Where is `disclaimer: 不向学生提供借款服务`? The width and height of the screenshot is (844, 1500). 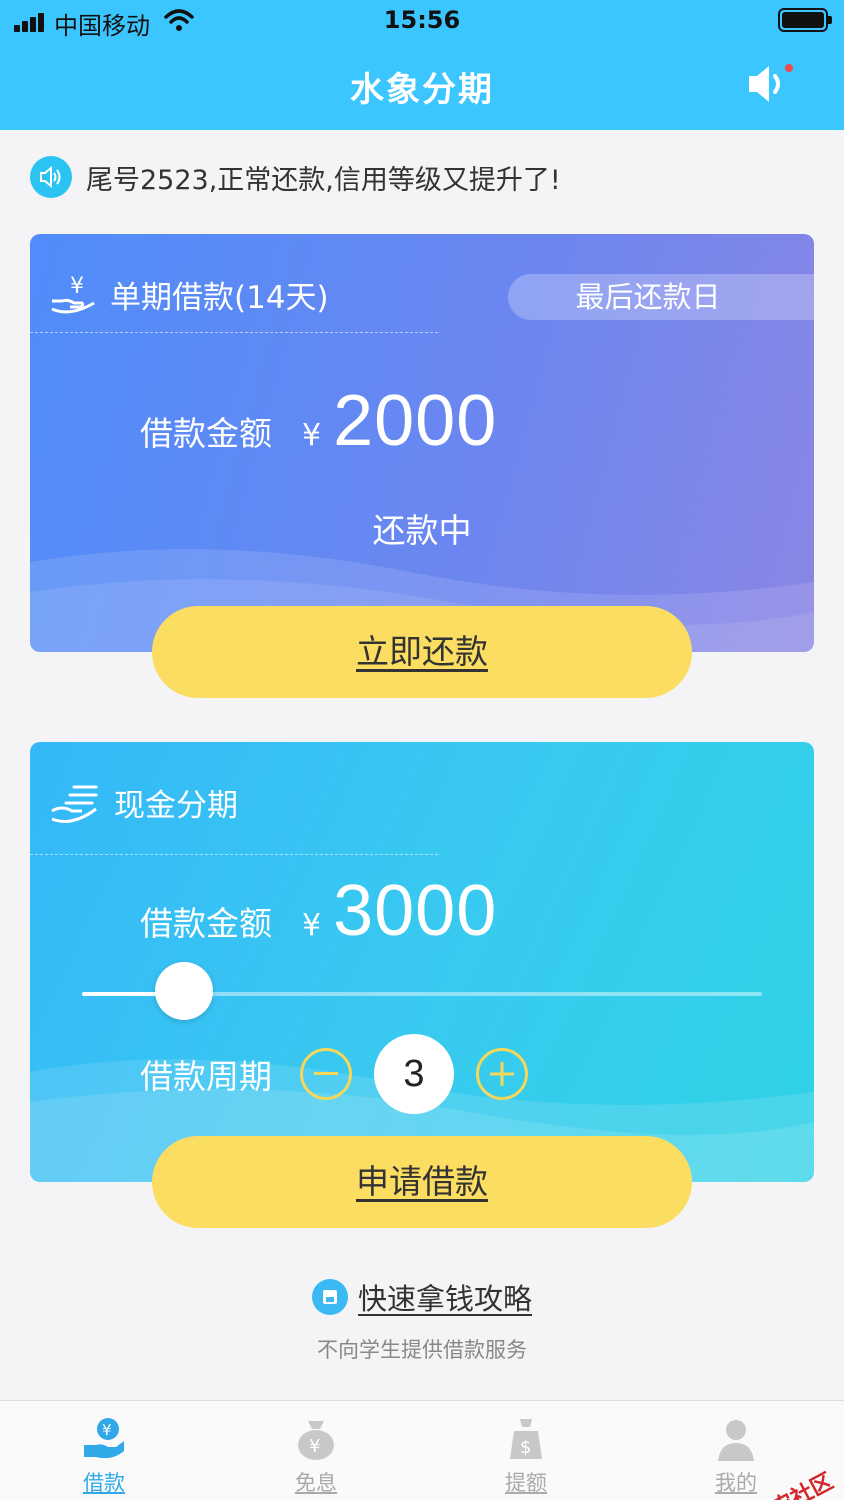 disclaimer: 不向学生提供借款服务 is located at coordinates (422, 1350).